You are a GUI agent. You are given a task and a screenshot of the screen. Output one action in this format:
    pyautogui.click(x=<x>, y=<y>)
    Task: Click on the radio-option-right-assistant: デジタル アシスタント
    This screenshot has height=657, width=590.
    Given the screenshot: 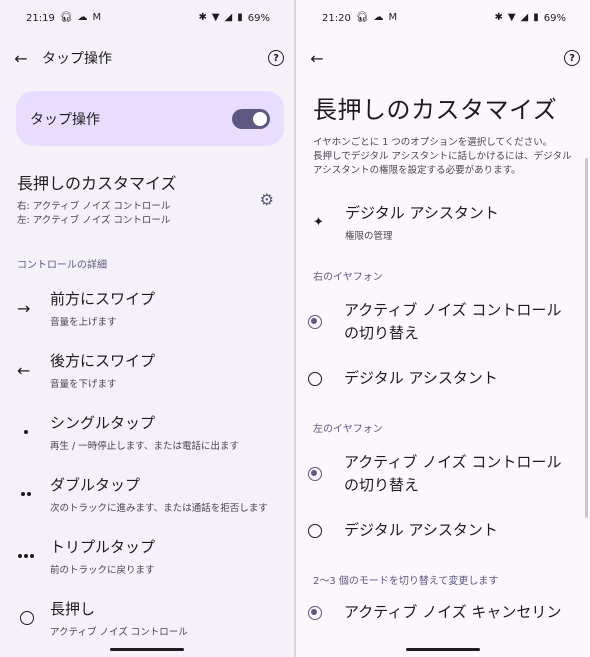 What is the action you would take?
    pyautogui.click(x=443, y=378)
    